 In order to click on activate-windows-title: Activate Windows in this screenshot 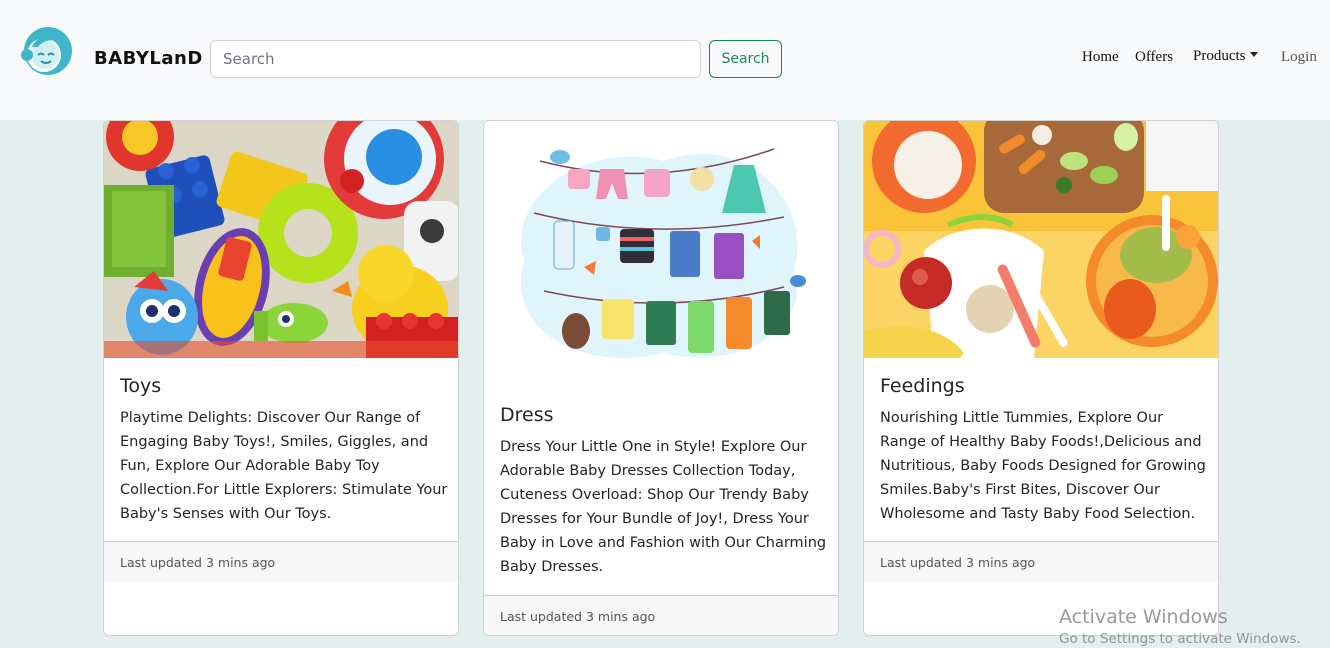, I will do `click(1143, 617)`.